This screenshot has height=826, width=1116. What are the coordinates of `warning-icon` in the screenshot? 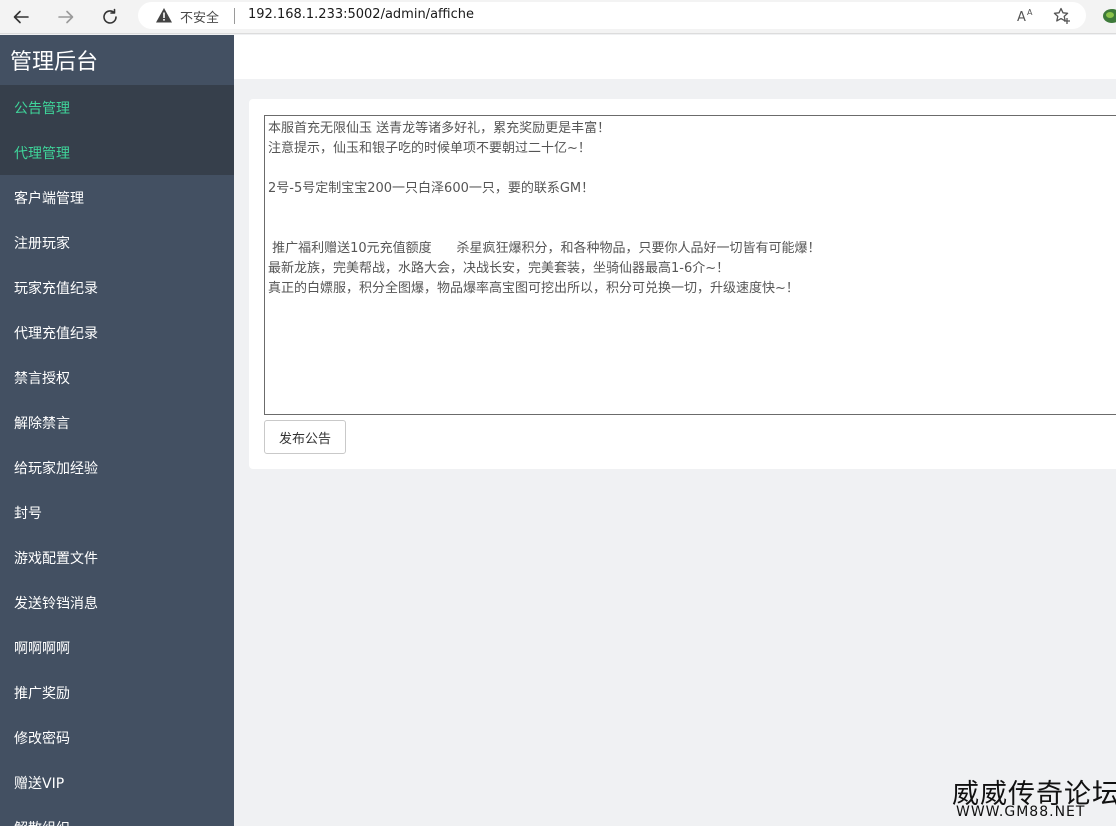 It's located at (164, 15).